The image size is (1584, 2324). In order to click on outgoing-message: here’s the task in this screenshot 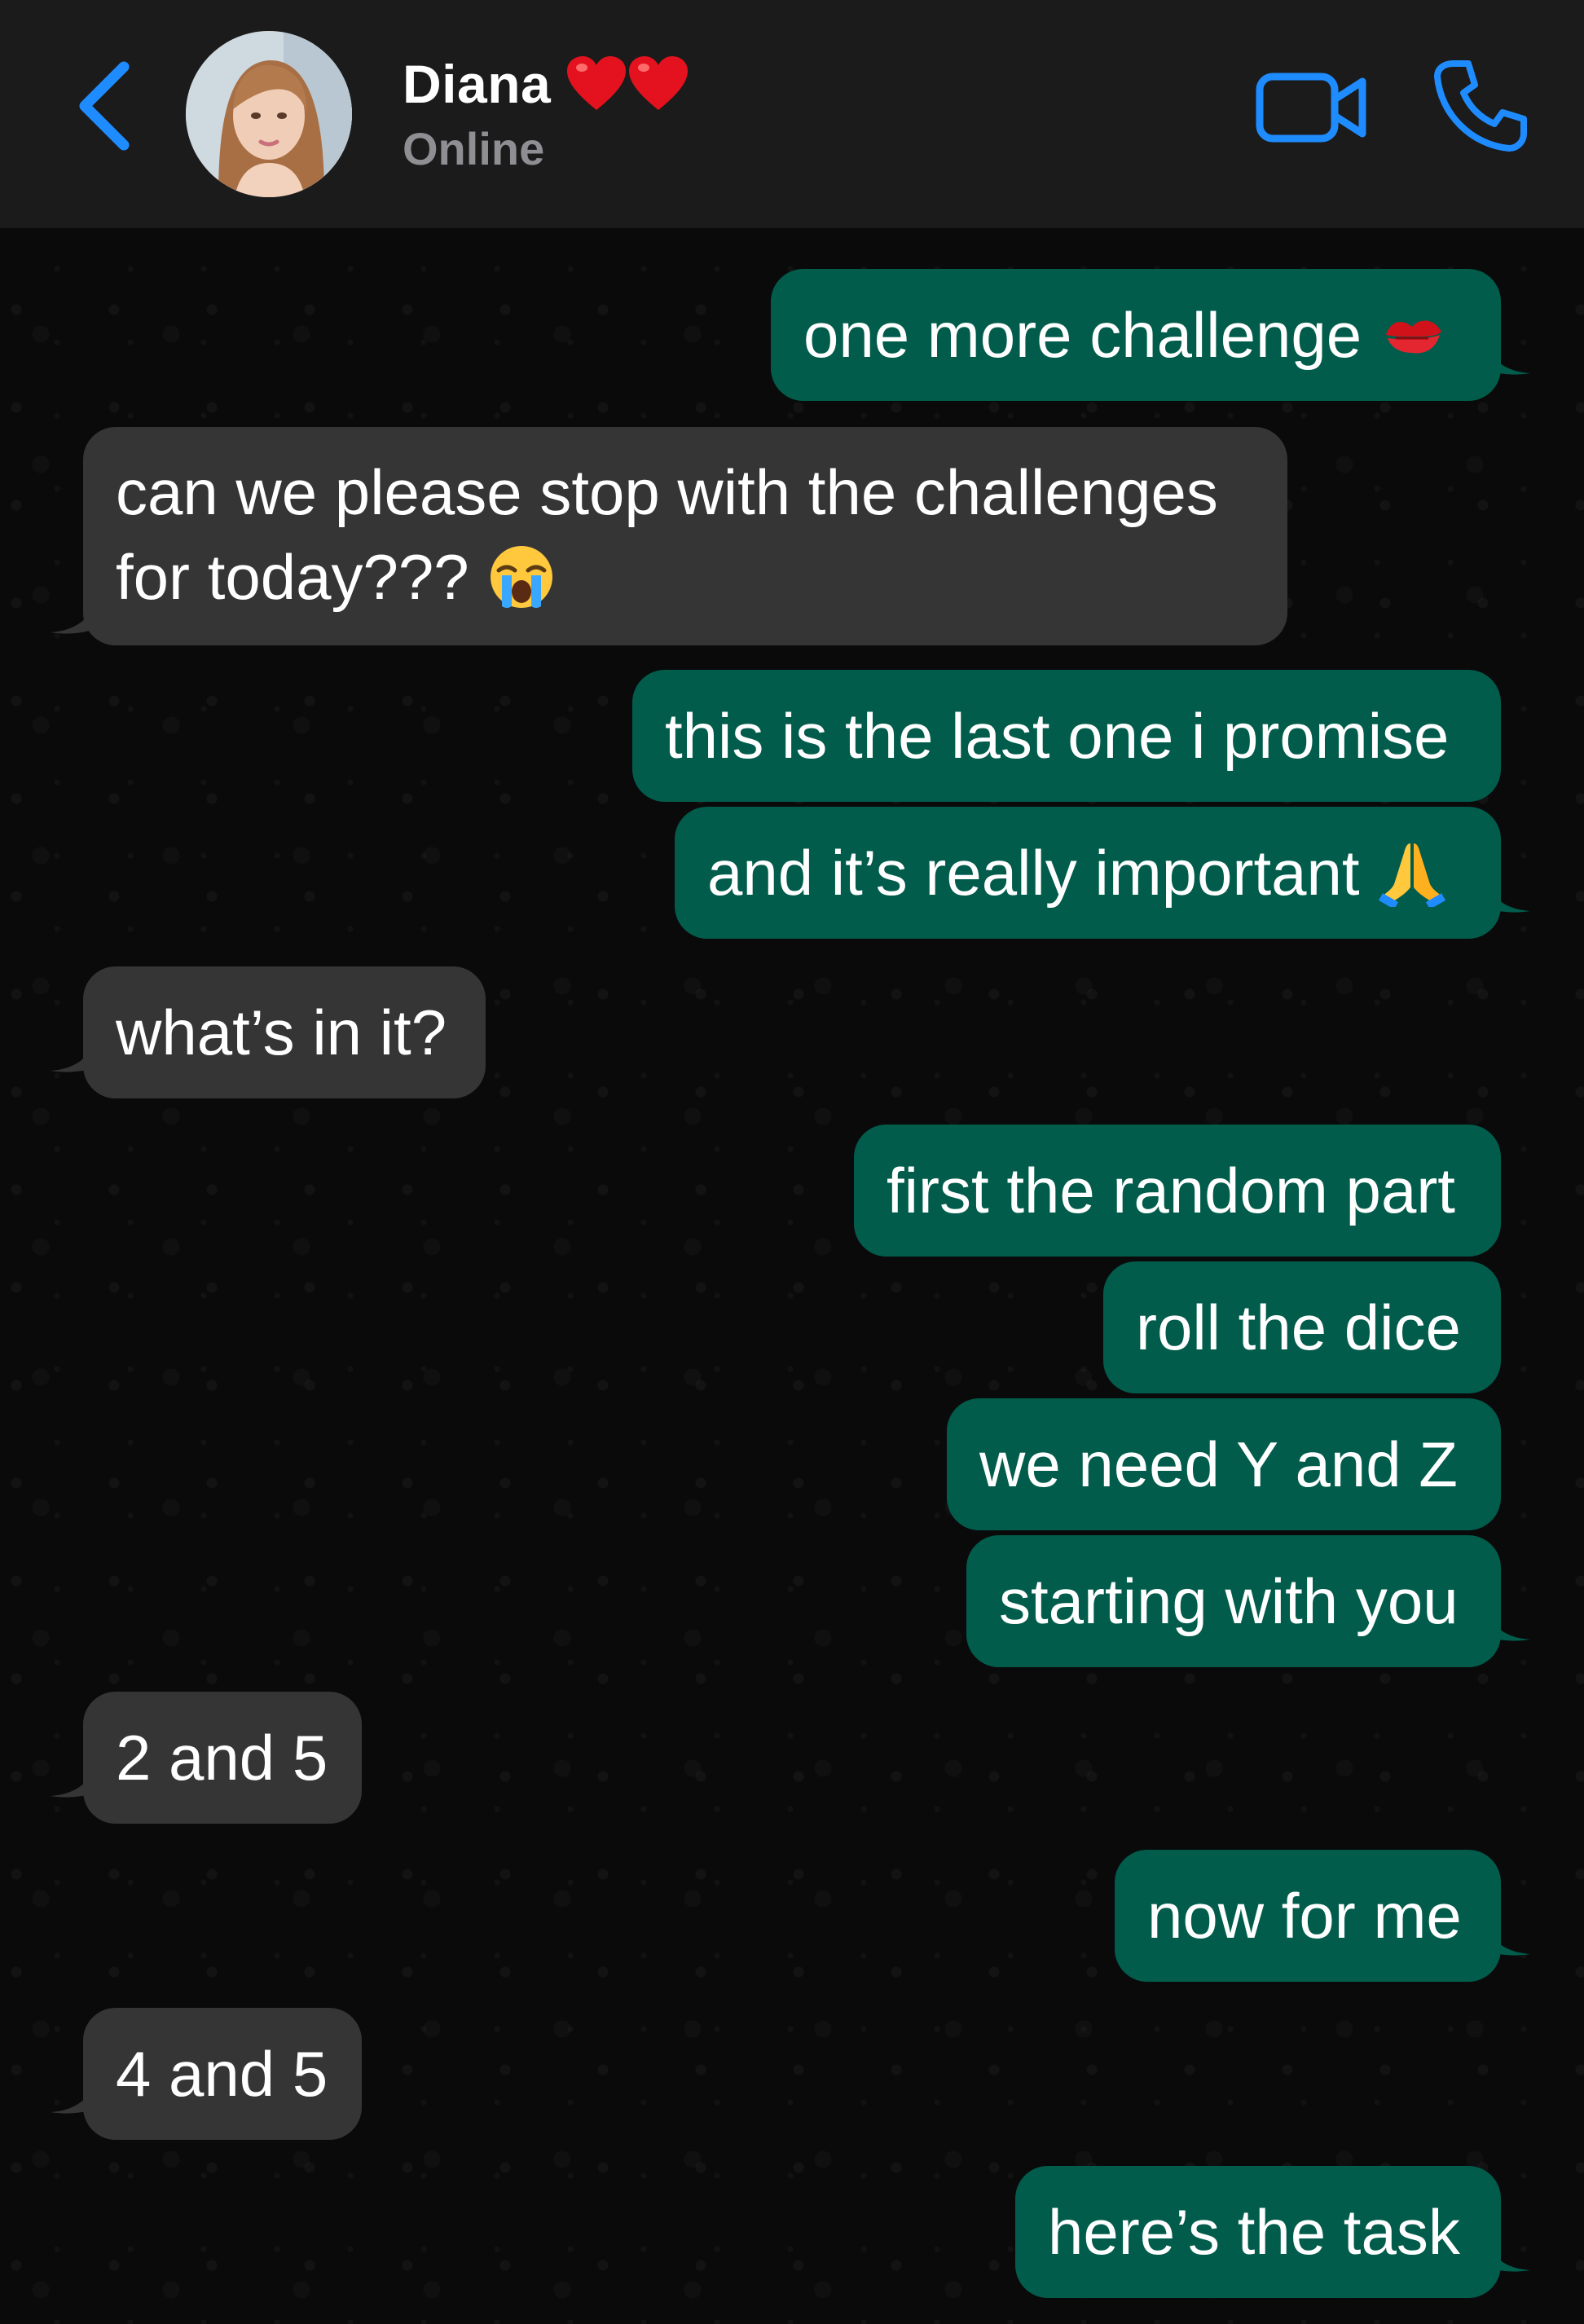, I will do `click(1258, 2232)`.